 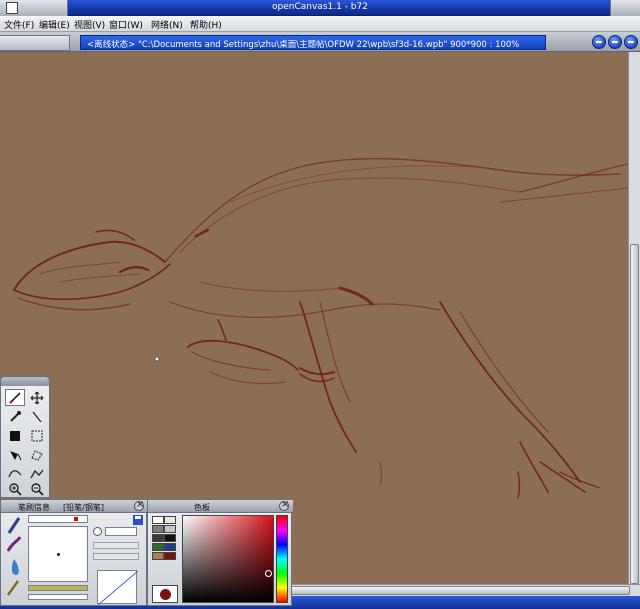 I want to click on line-tool-icon, so click(x=37, y=416).